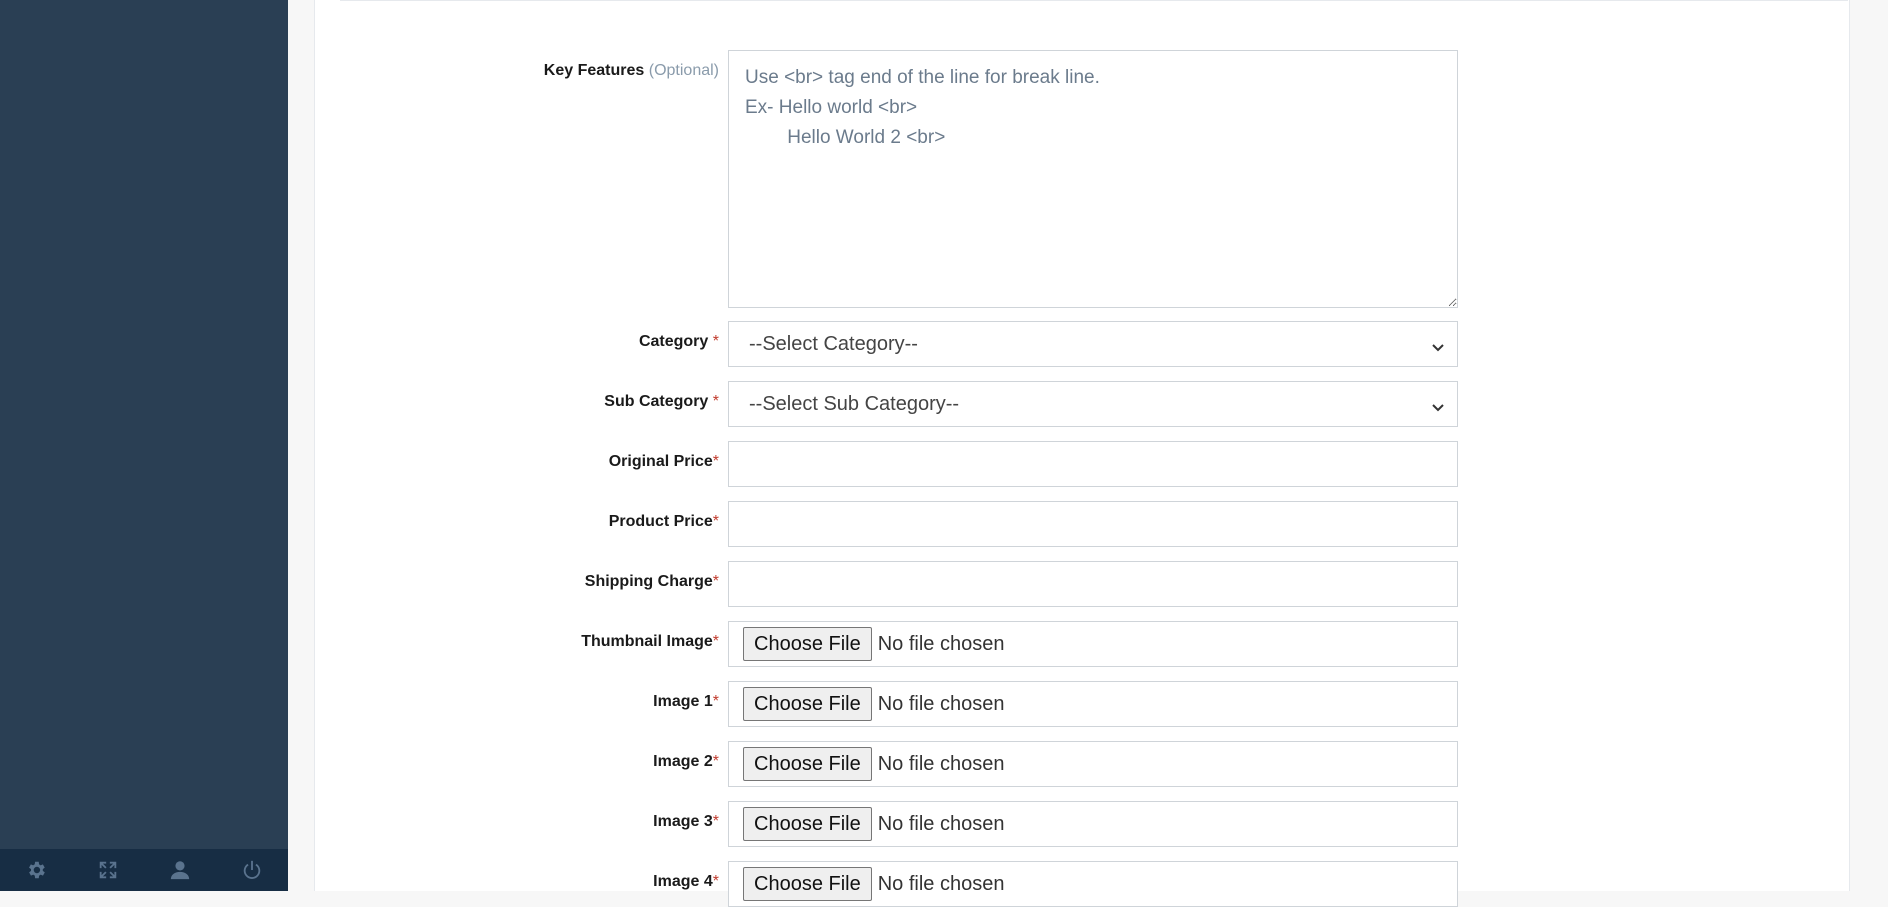 The image size is (1888, 907). I want to click on image-3-label-text: Image 3, so click(683, 821).